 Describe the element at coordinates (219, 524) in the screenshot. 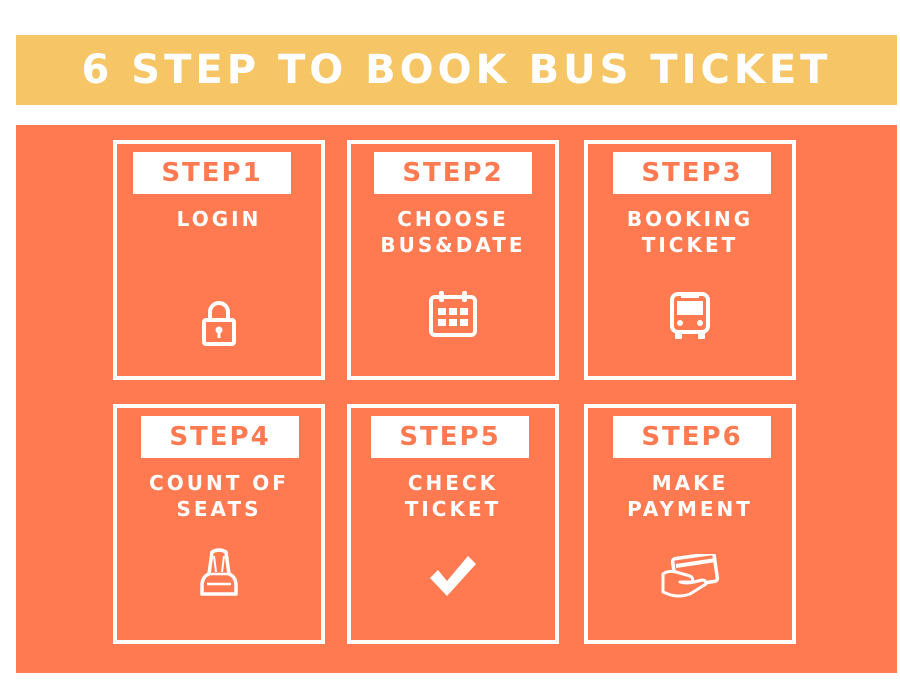

I see `step-card-4: STEP4 COUNT OF SEATS` at that location.